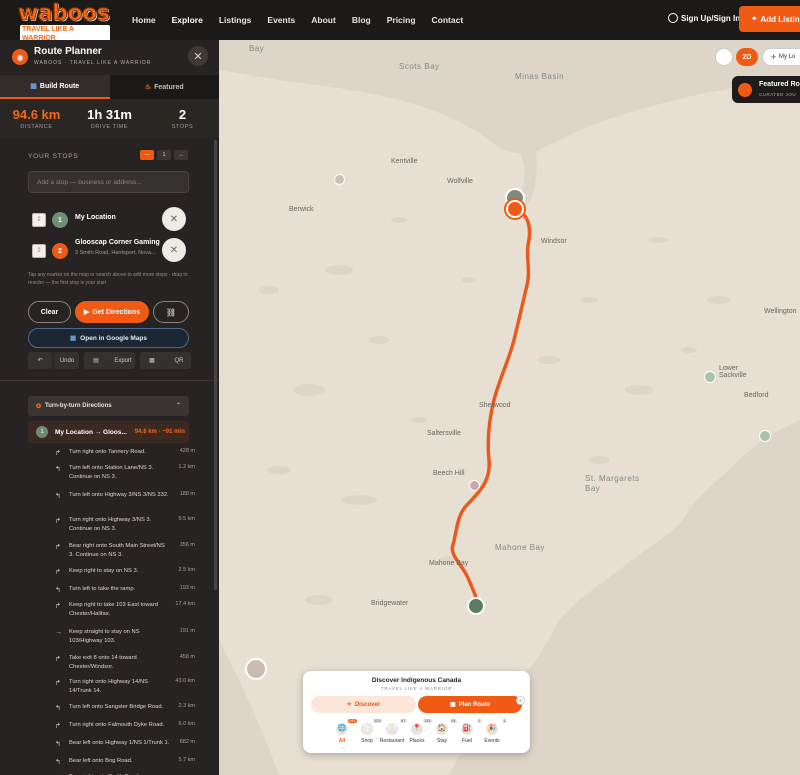 This screenshot has width=800, height=775. I want to click on your-stops-heading: YOUR STOPS, so click(53, 156).